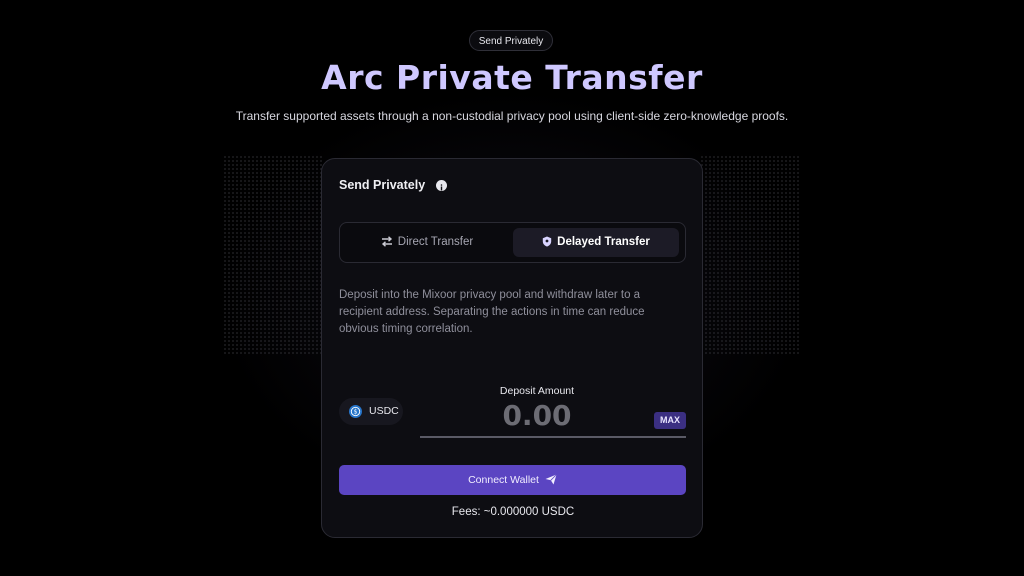 This screenshot has height=576, width=1024. I want to click on tab-delayed-transfer: Delayed Transfer, so click(596, 242).